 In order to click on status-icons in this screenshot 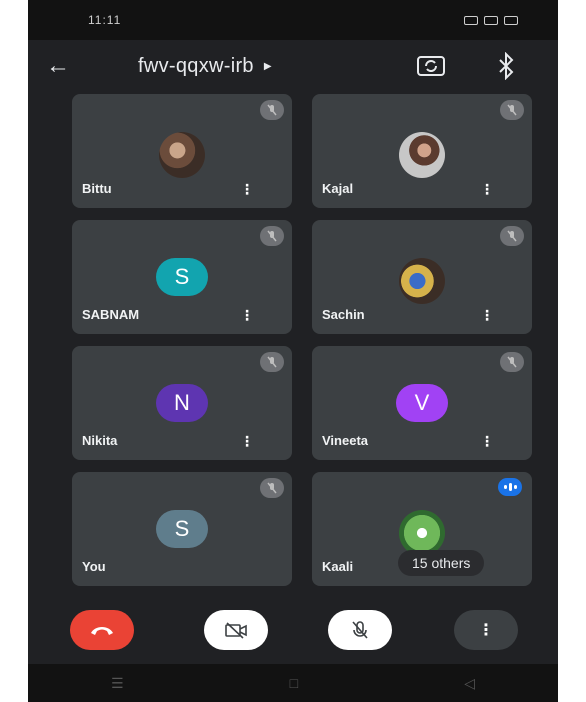, I will do `click(491, 20)`.